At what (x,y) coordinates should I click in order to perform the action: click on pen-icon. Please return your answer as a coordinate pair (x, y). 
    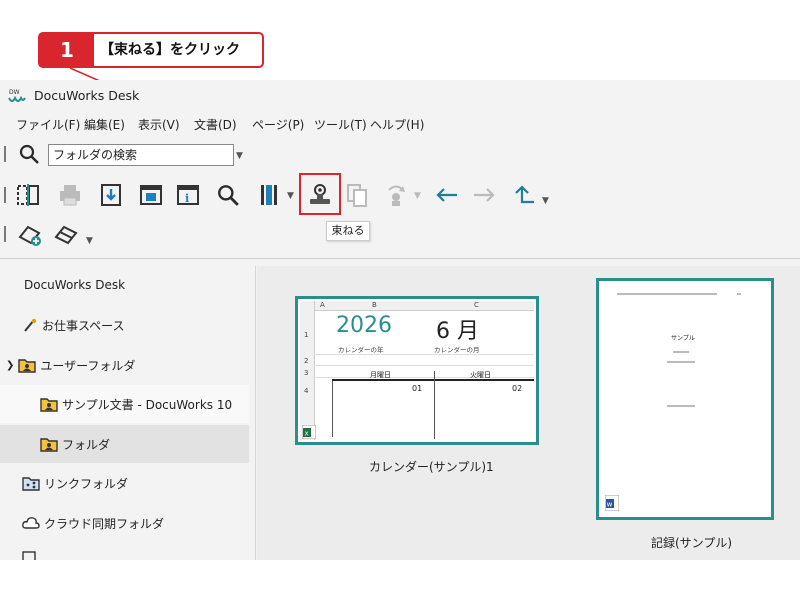
    Looking at the image, I should click on (30, 325).